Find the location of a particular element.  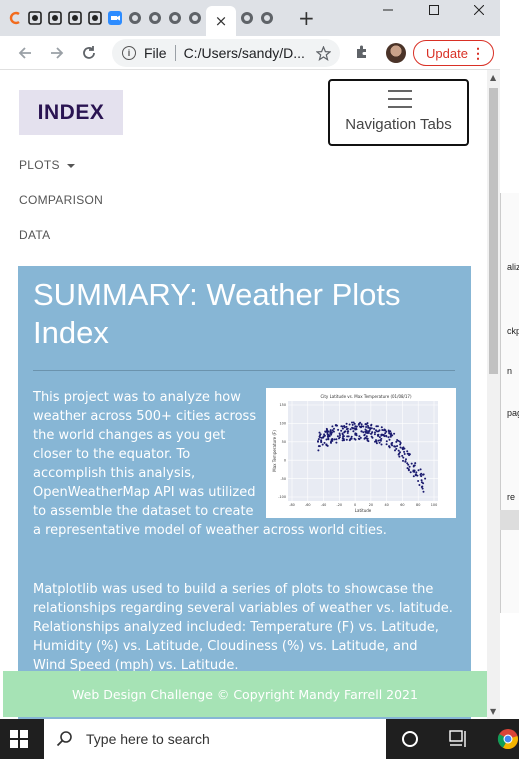

navigation-toggle-button: Navigation Tabs is located at coordinates (398, 112).